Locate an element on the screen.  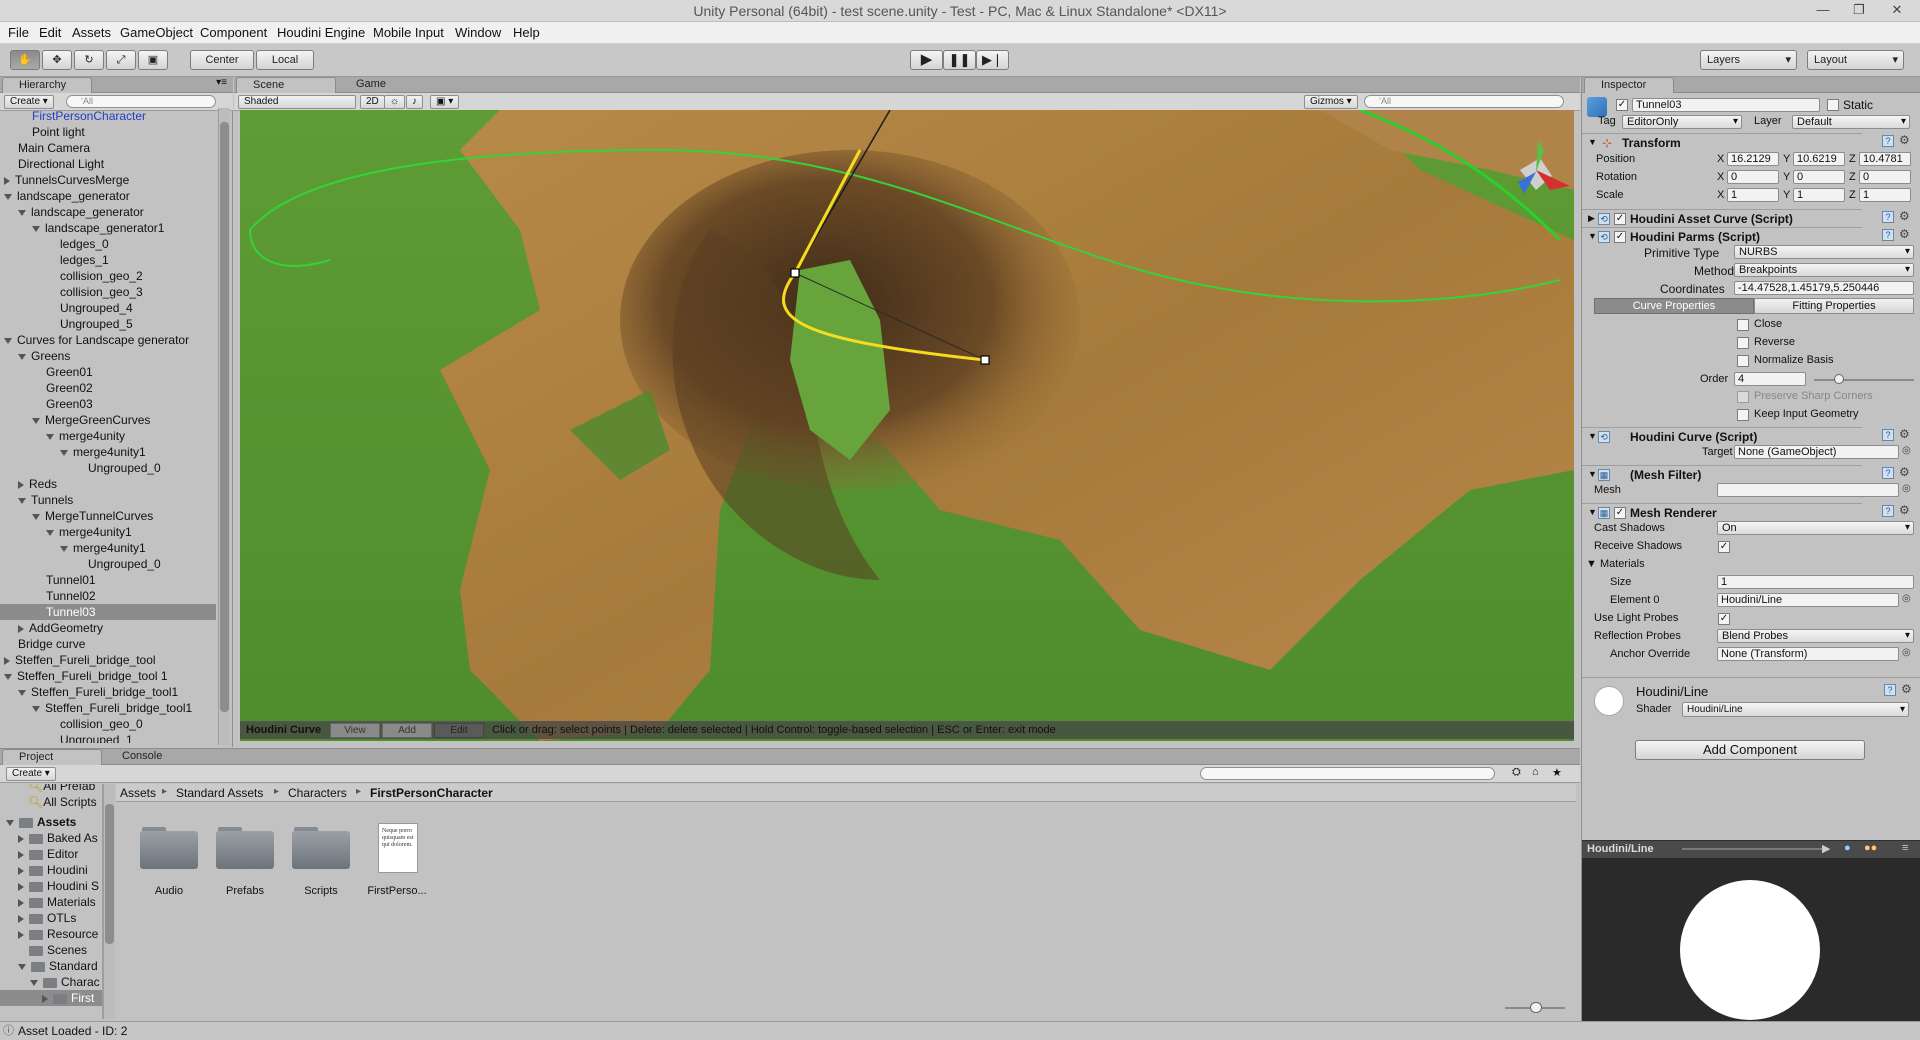
materials-size-field: 1 is located at coordinates (1815, 582).